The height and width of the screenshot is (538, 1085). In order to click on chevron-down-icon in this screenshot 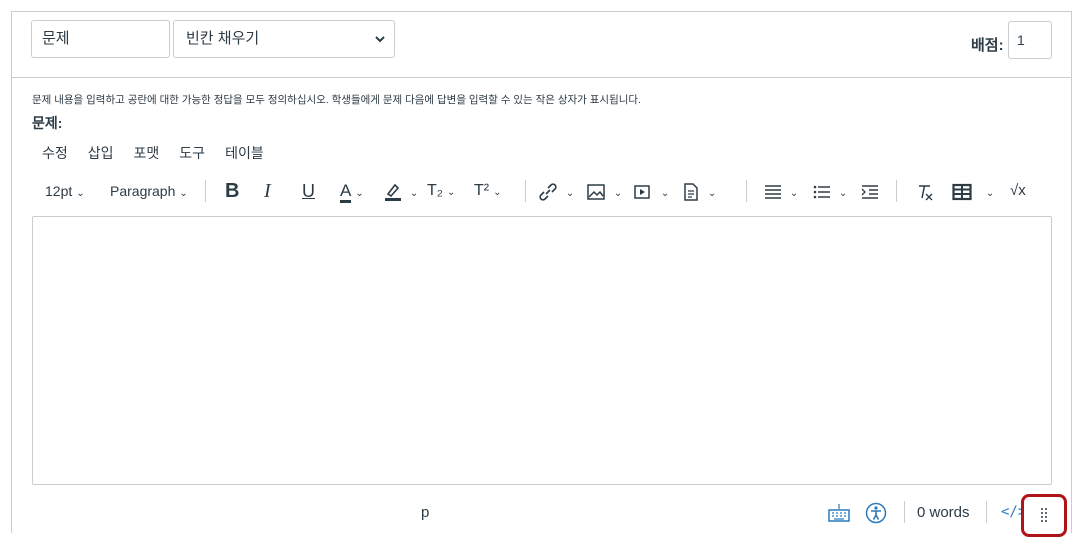, I will do `click(380, 46)`.